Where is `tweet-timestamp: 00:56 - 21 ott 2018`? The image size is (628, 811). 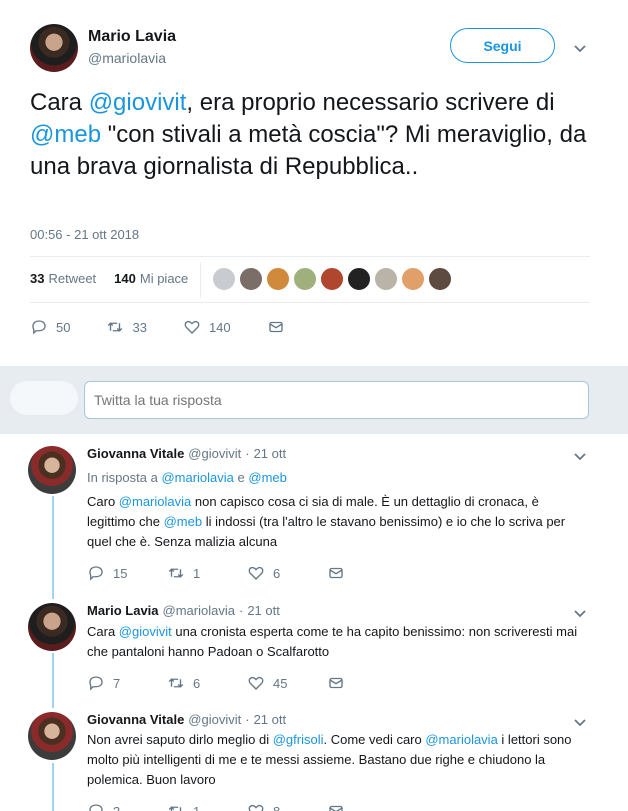
tweet-timestamp: 00:56 - 21 ott 2018 is located at coordinates (84, 234).